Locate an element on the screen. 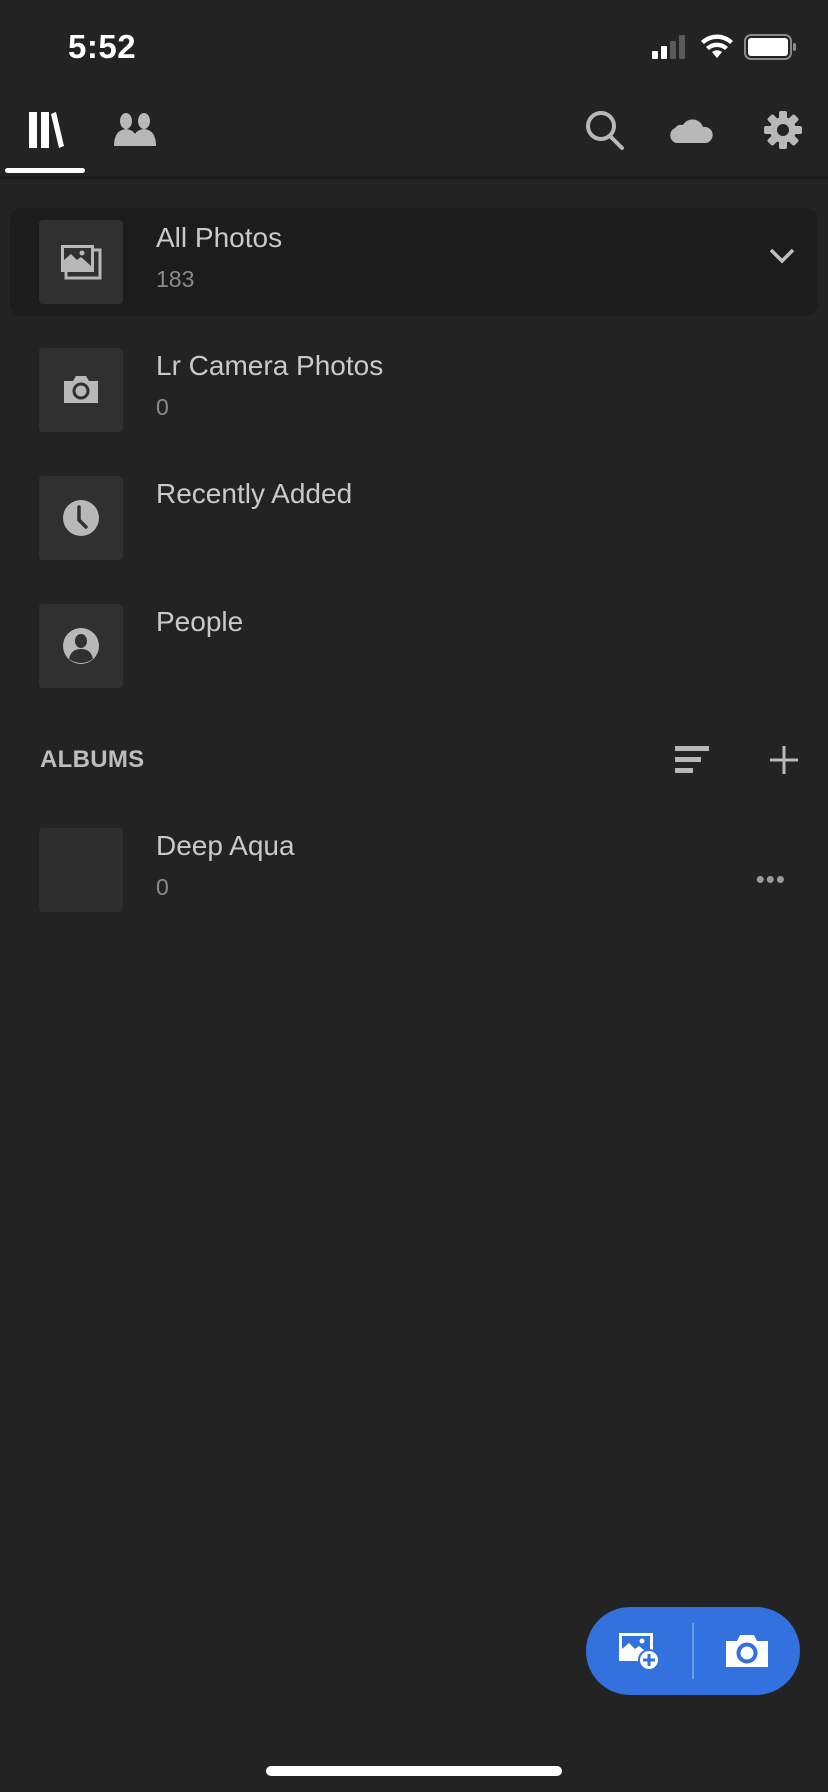  tab-shared is located at coordinates (135, 130).